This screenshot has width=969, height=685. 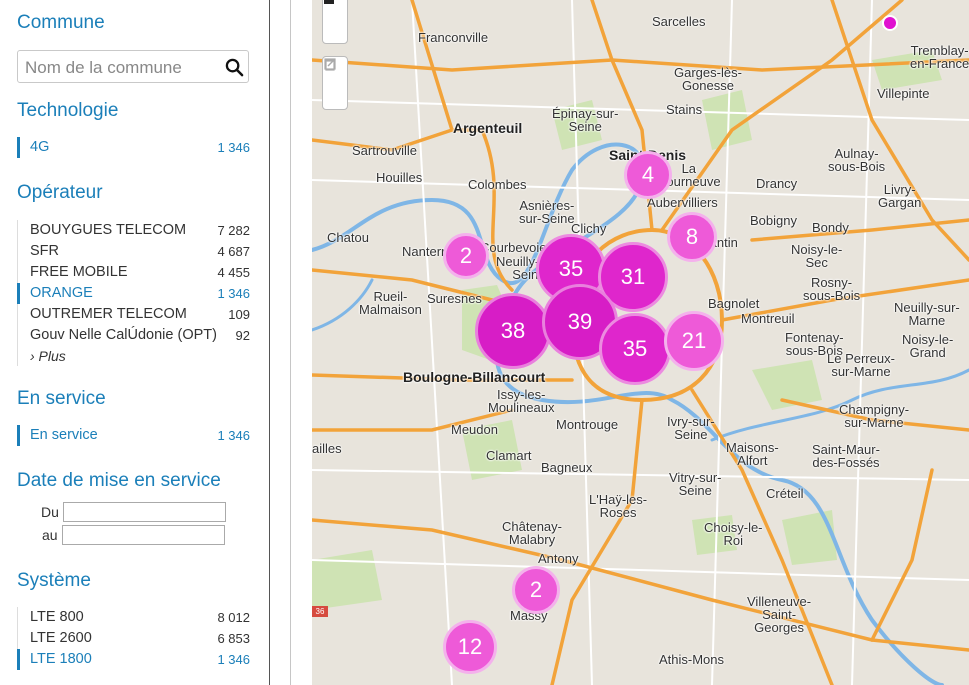 I want to click on place-label: Athis-Mons, so click(x=692, y=659).